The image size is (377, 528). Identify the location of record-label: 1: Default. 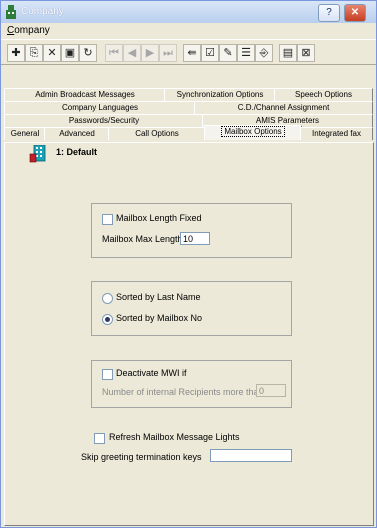
(77, 152).